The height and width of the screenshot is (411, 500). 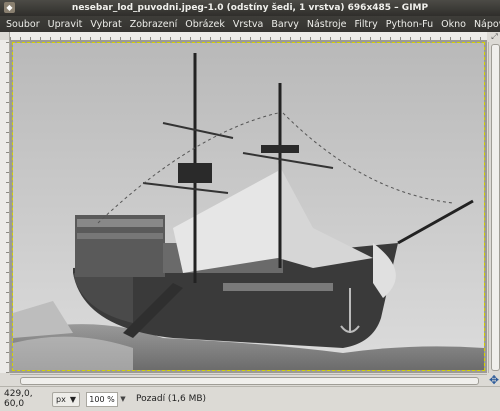 What do you see at coordinates (23, 24) in the screenshot?
I see `menu-soubor: Soubor` at bounding box center [23, 24].